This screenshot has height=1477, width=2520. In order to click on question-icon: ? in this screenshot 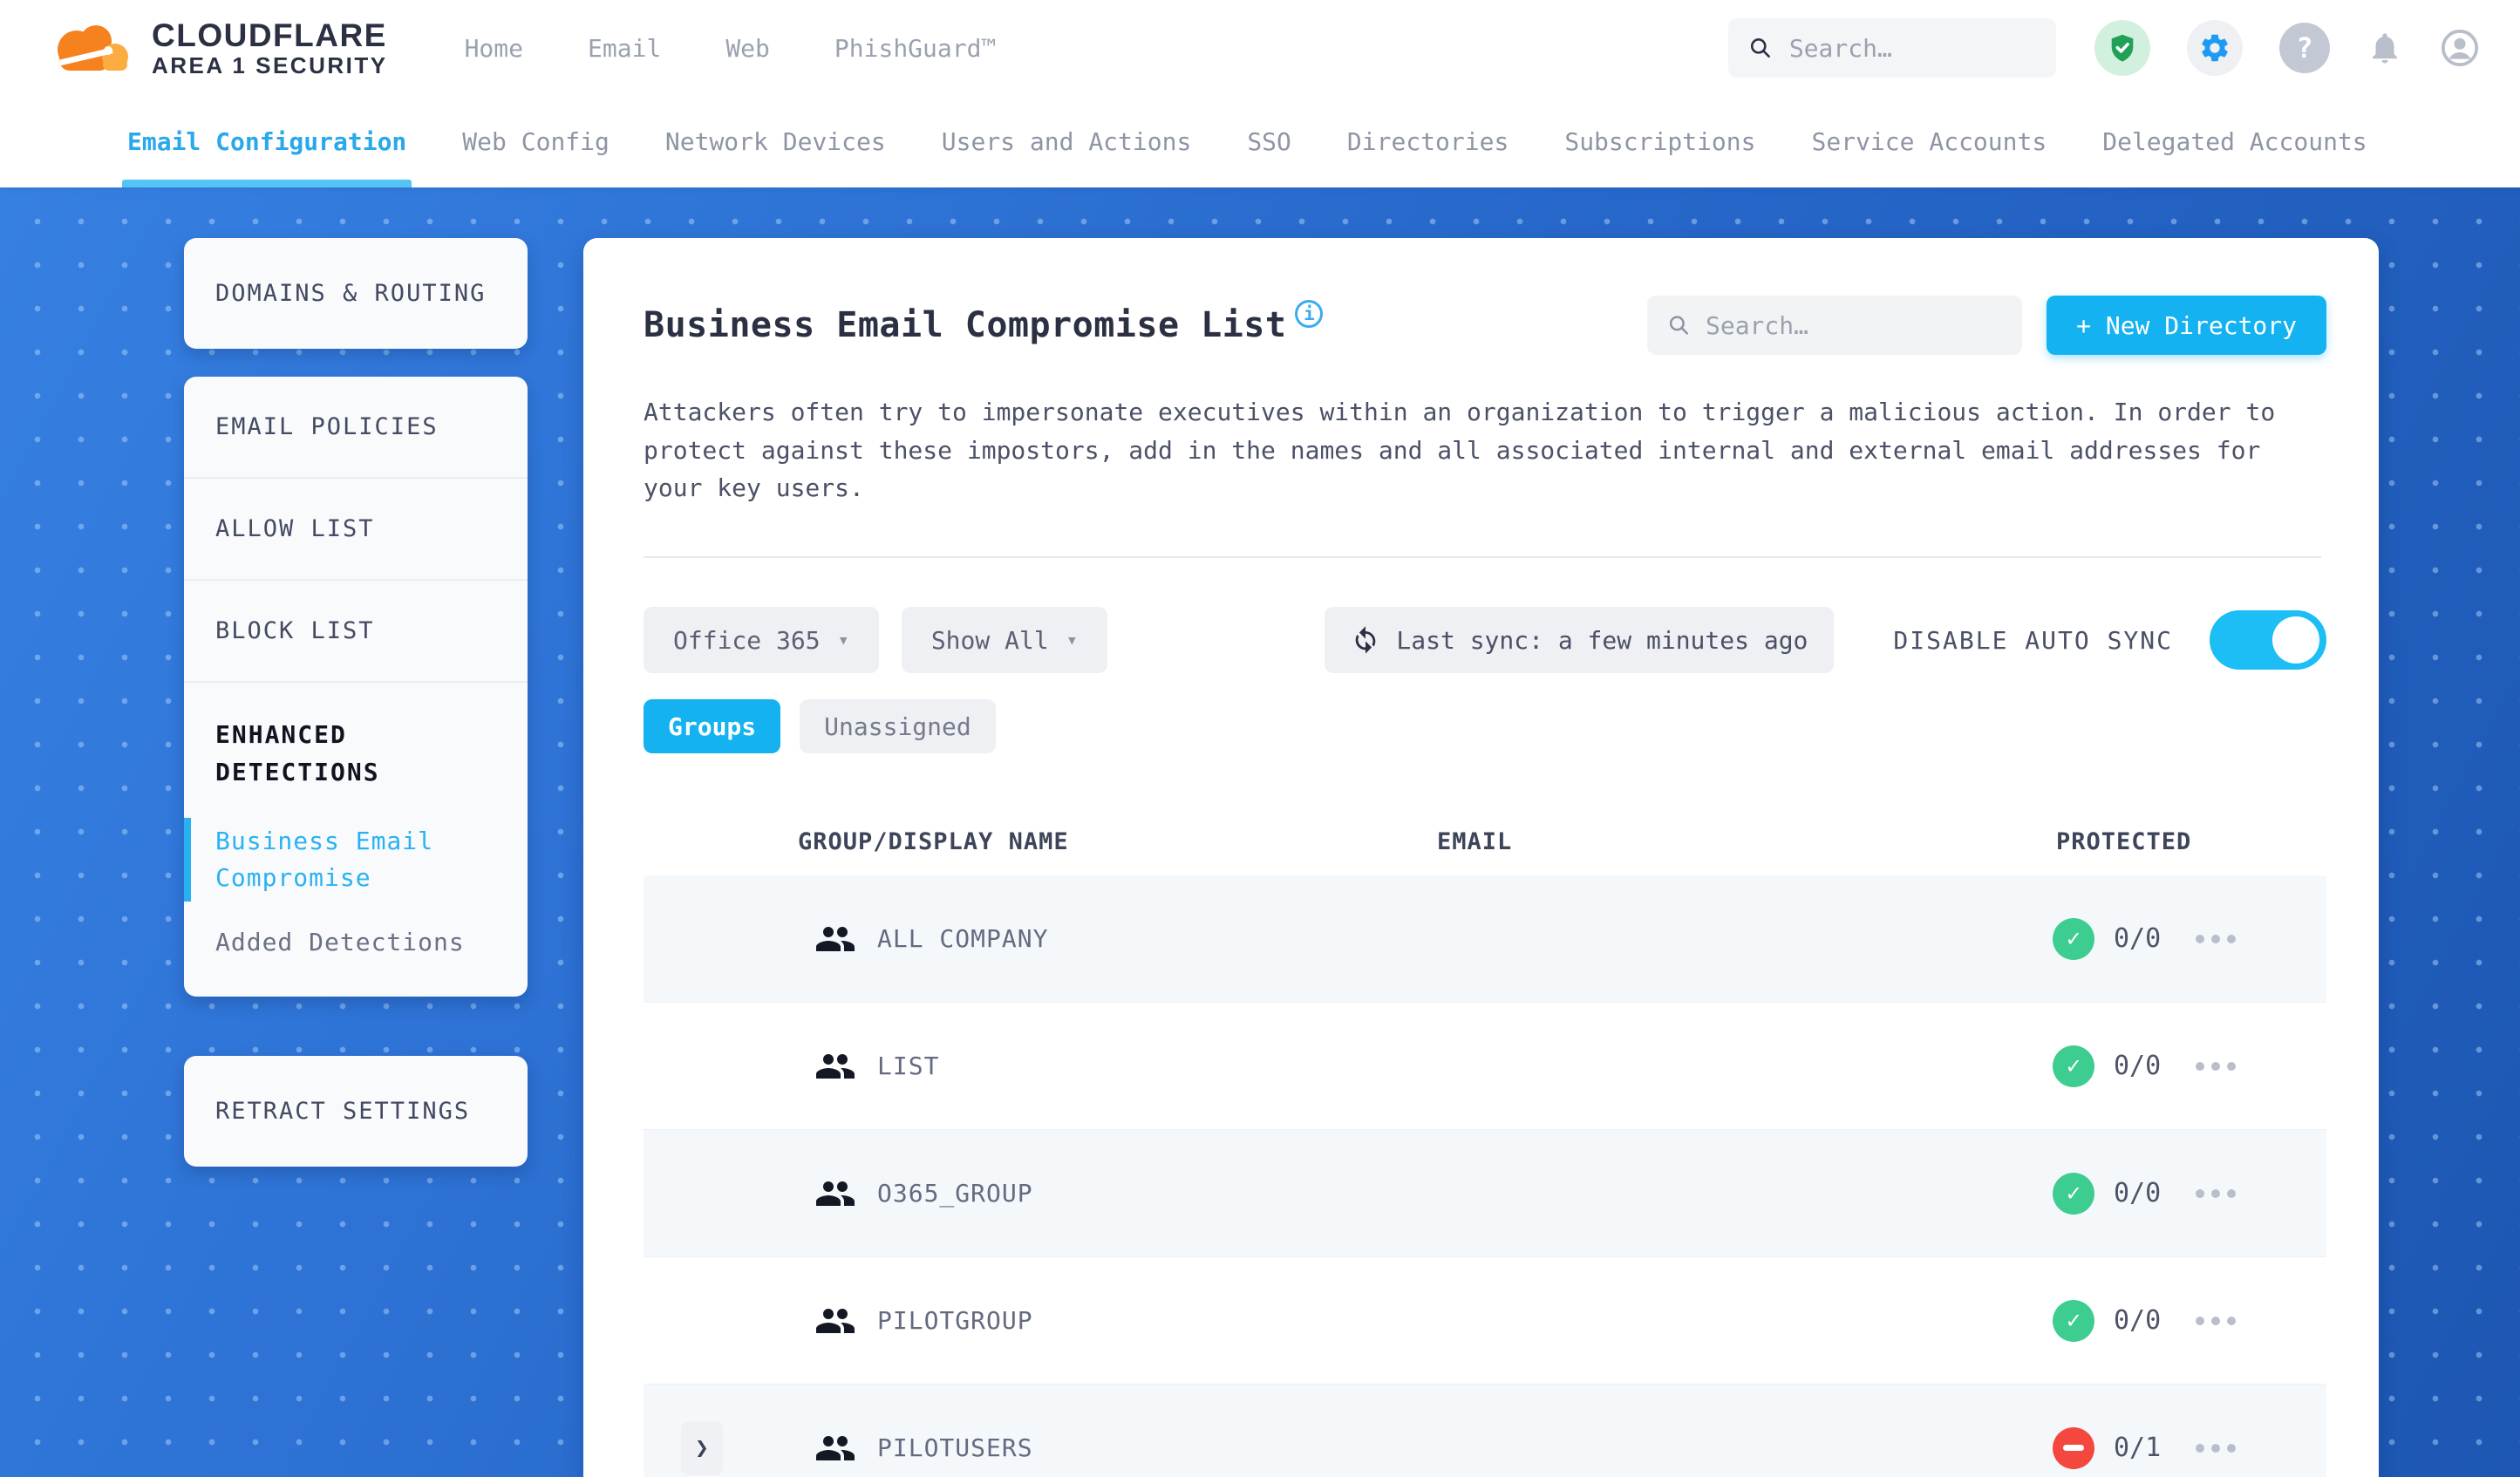, I will do `click(2304, 48)`.